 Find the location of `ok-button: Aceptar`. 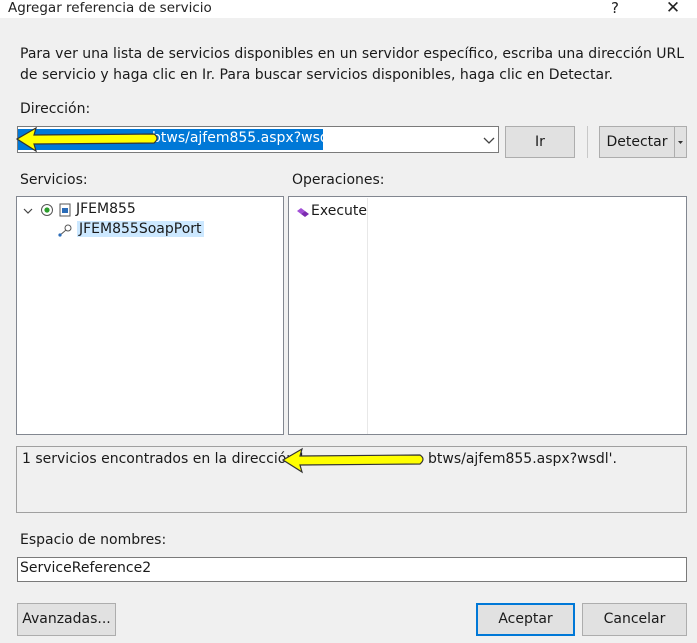

ok-button: Aceptar is located at coordinates (525, 619).